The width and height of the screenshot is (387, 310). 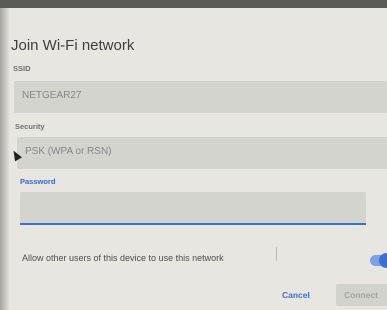 What do you see at coordinates (200, 97) in the screenshot?
I see `ssid-field: NETGEAR27` at bounding box center [200, 97].